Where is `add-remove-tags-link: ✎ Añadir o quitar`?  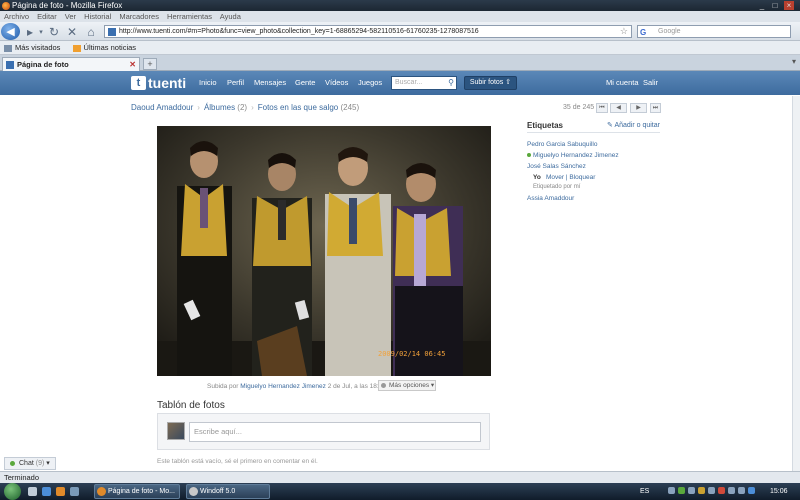 add-remove-tags-link: ✎ Añadir o quitar is located at coordinates (633, 125).